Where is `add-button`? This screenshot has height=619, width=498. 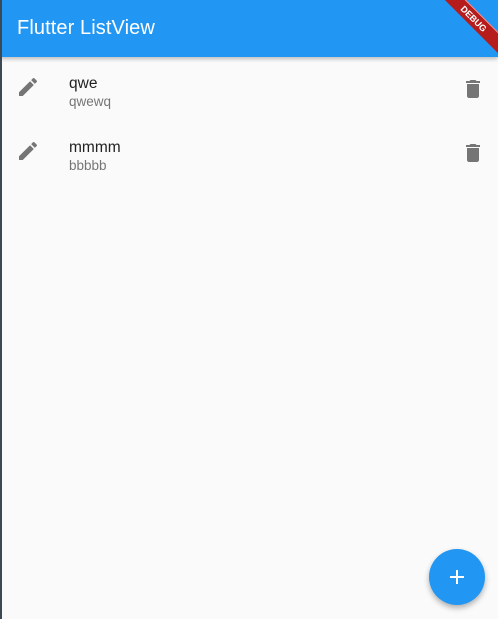 add-button is located at coordinates (457, 577).